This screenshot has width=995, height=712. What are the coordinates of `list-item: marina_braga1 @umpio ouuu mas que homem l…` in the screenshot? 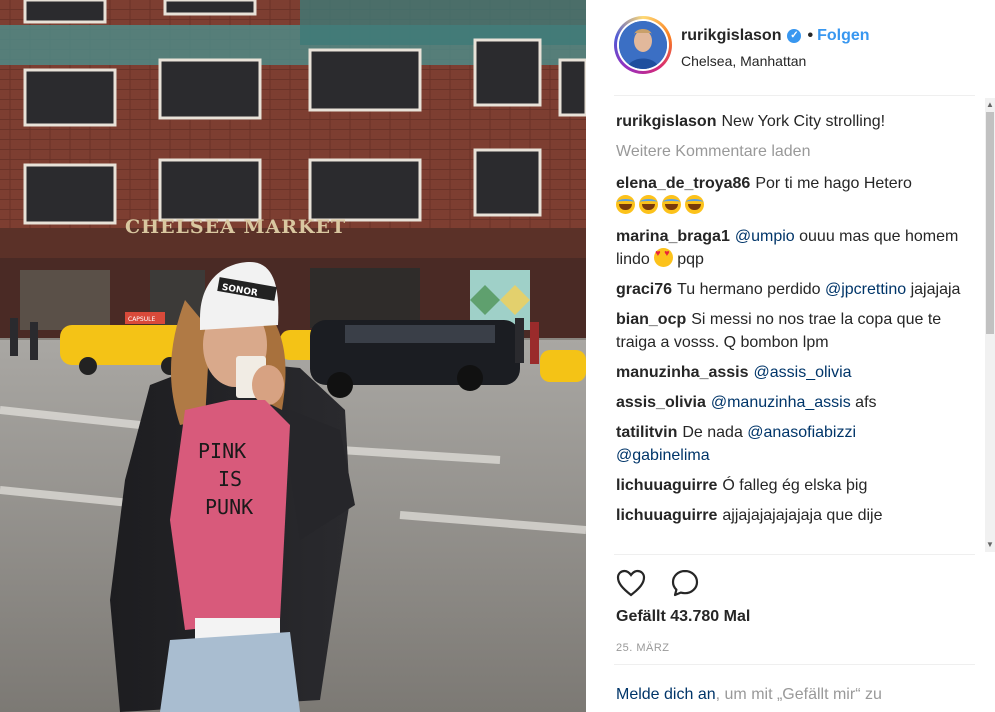 It's located at (796, 248).